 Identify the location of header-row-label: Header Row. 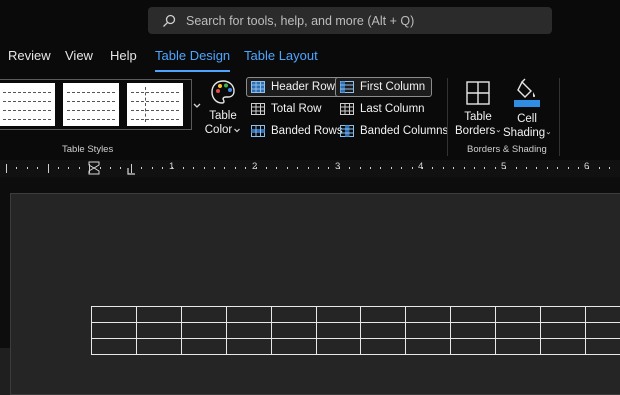
(303, 87).